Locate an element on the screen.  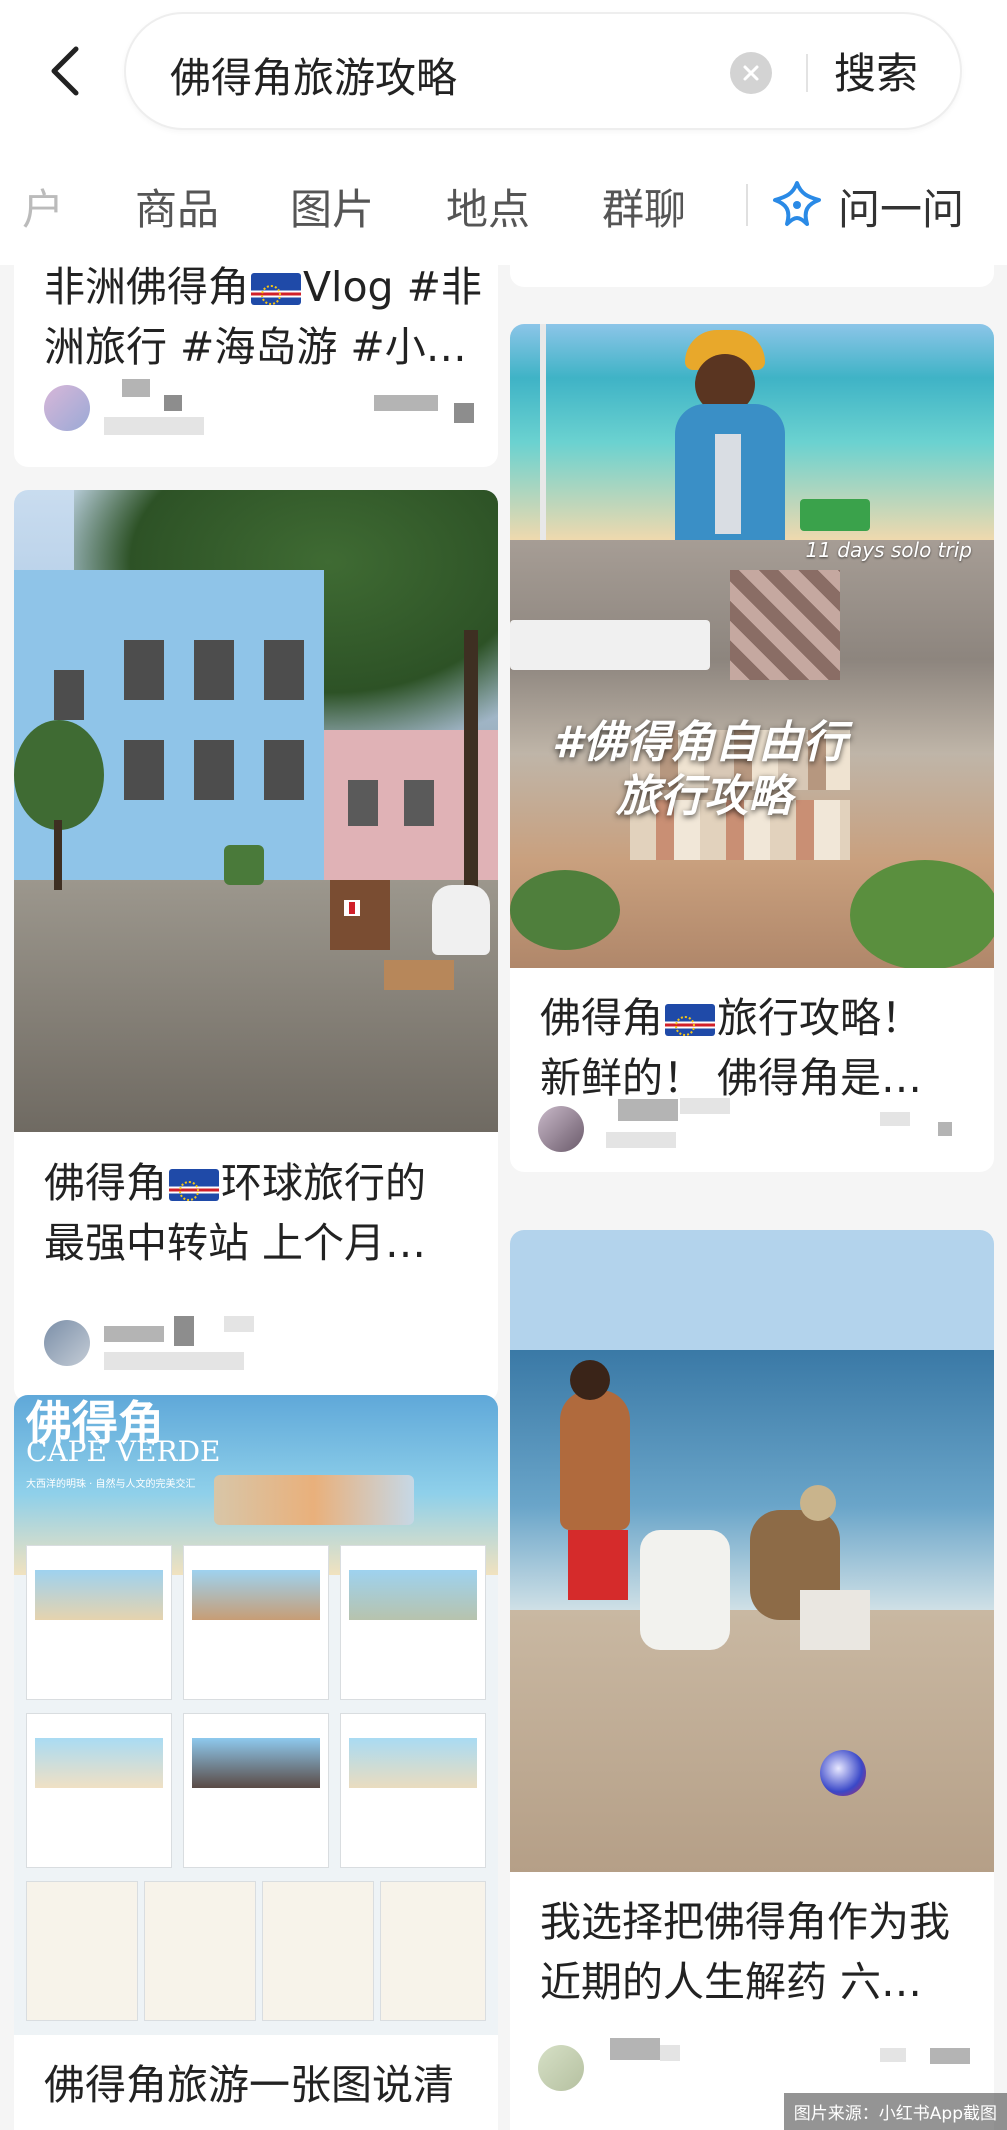
clear-search-button is located at coordinates (751, 73).